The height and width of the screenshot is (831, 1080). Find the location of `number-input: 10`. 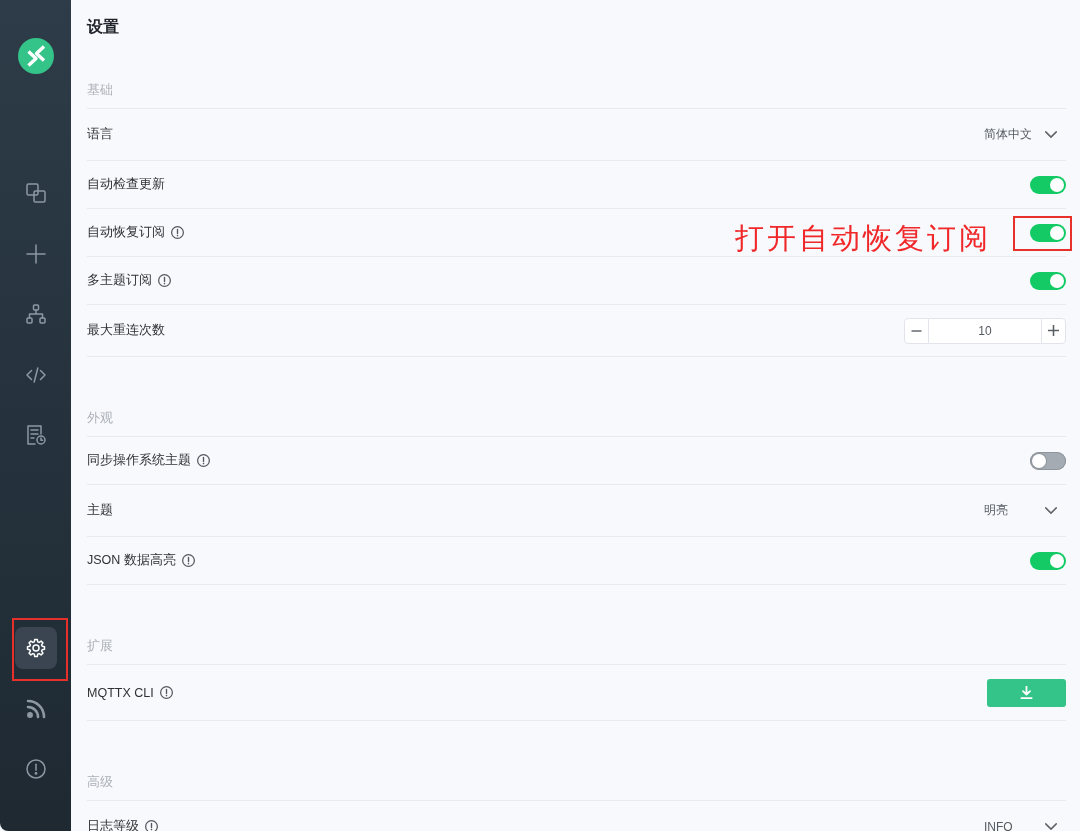

number-input: 10 is located at coordinates (985, 330).